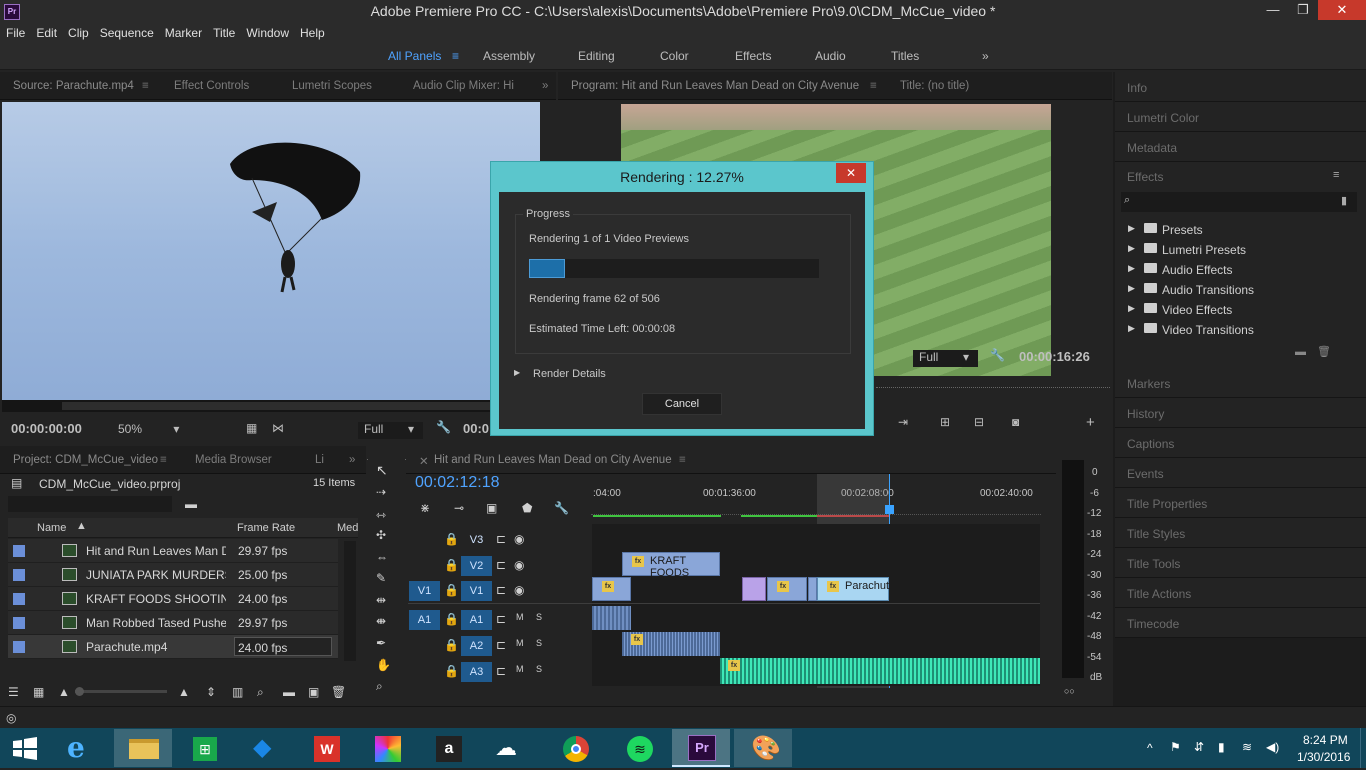 The height and width of the screenshot is (770, 1366). What do you see at coordinates (1240, 563) in the screenshot?
I see `panel-title-tools: Title Tools` at bounding box center [1240, 563].